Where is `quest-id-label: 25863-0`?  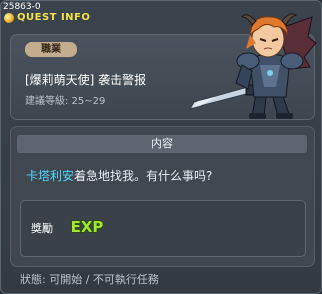
quest-id-label: 25863-0 is located at coordinates (22, 7).